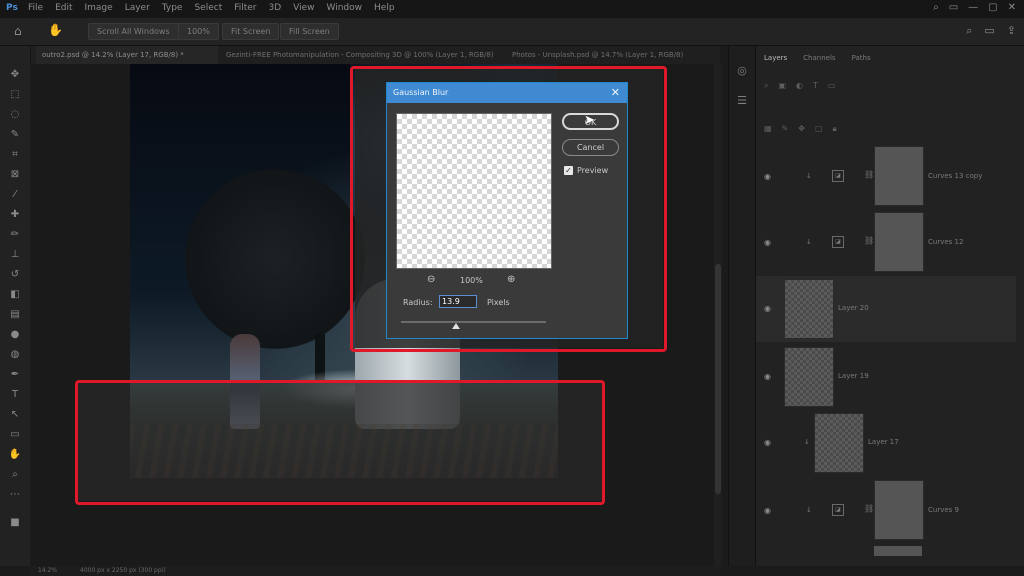  Describe the element at coordinates (15, 135) in the screenshot. I see `quick-select-tool-icon: ✎` at that location.